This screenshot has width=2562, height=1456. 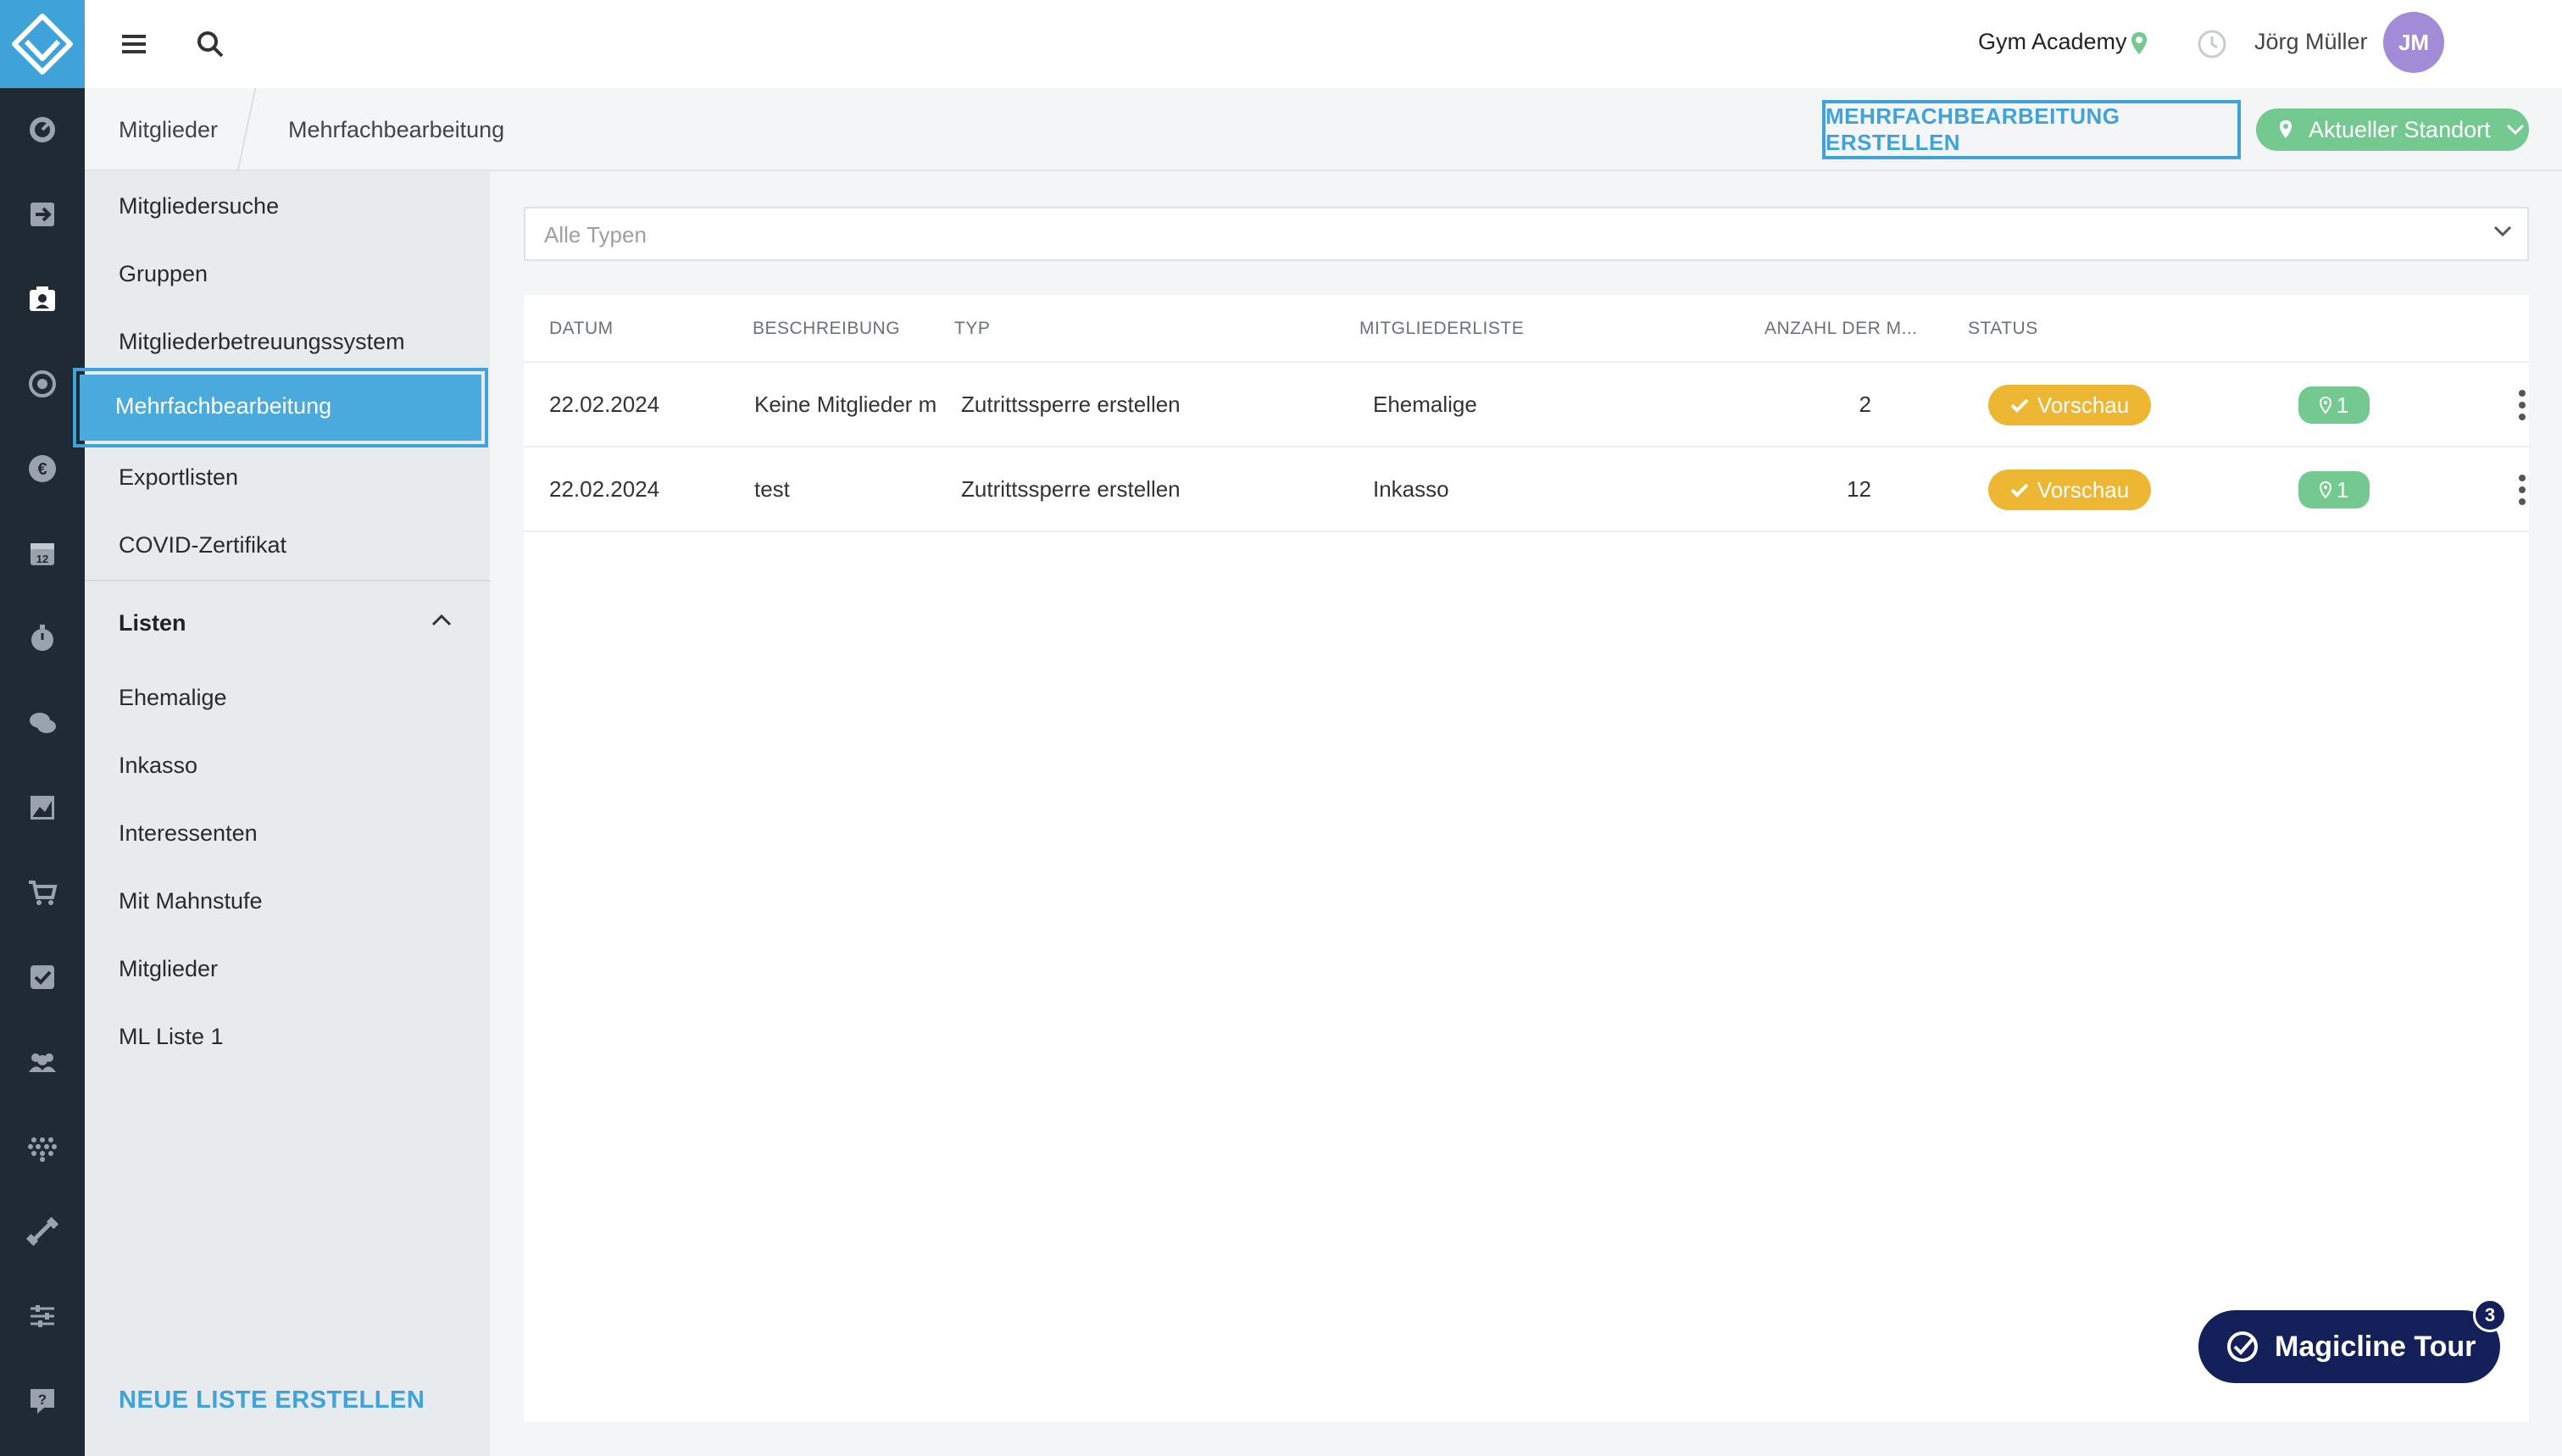 I want to click on check-circle-icon, so click(x=2243, y=1346).